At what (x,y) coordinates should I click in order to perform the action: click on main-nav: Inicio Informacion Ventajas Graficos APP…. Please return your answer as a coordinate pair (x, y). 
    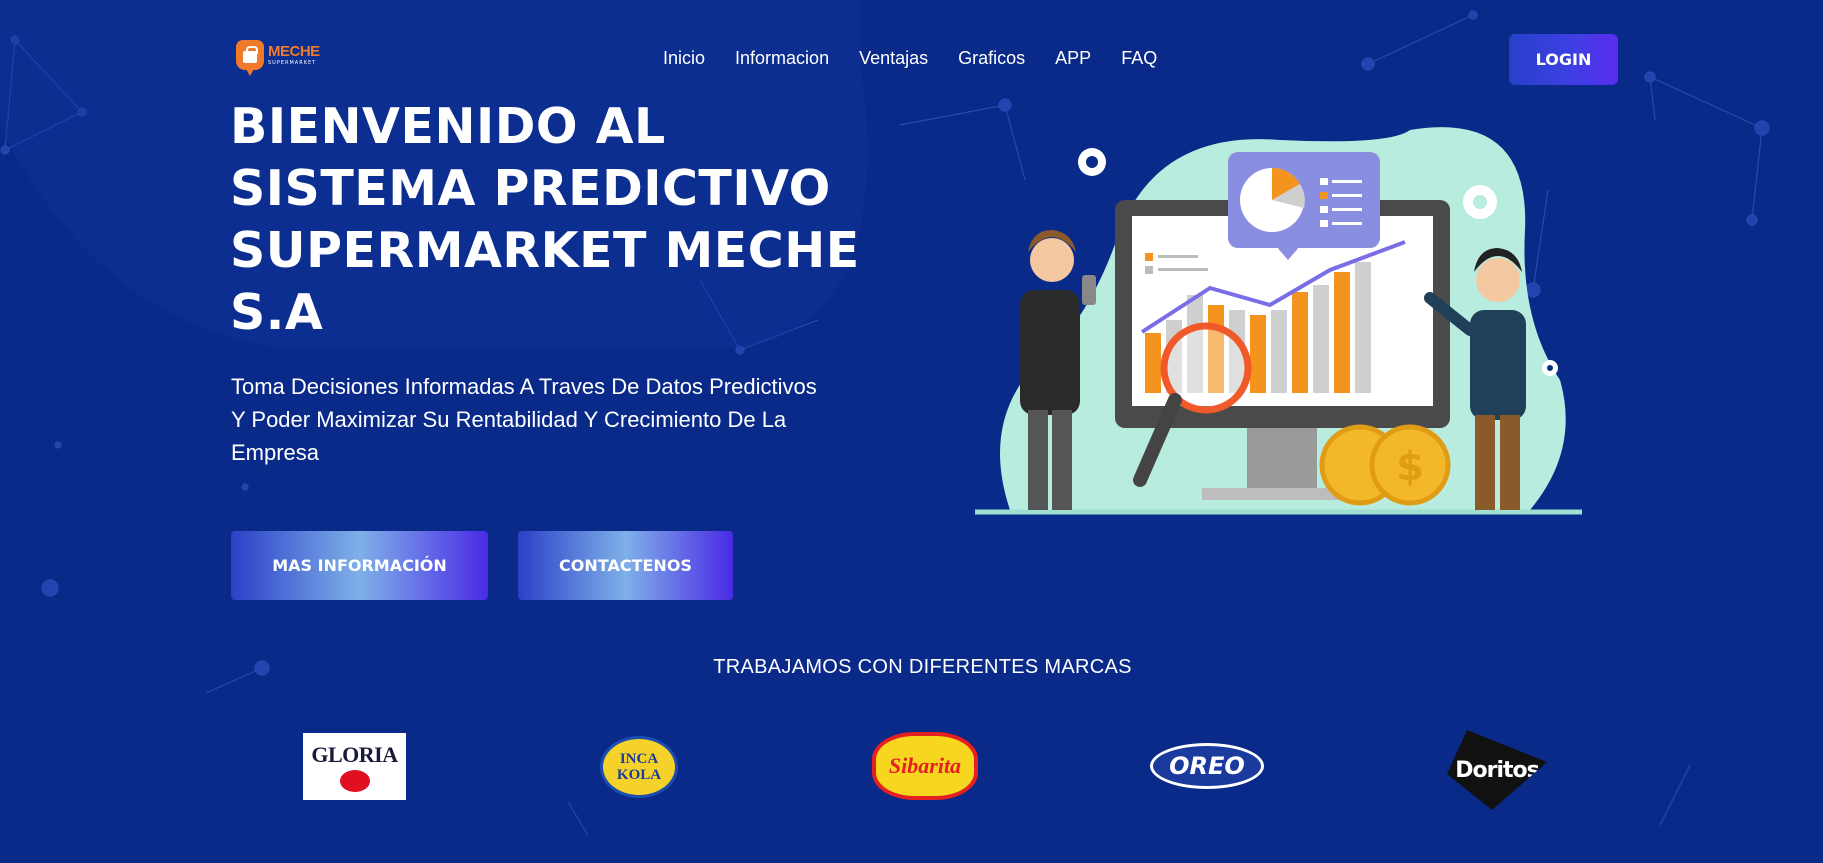
    Looking at the image, I should click on (910, 58).